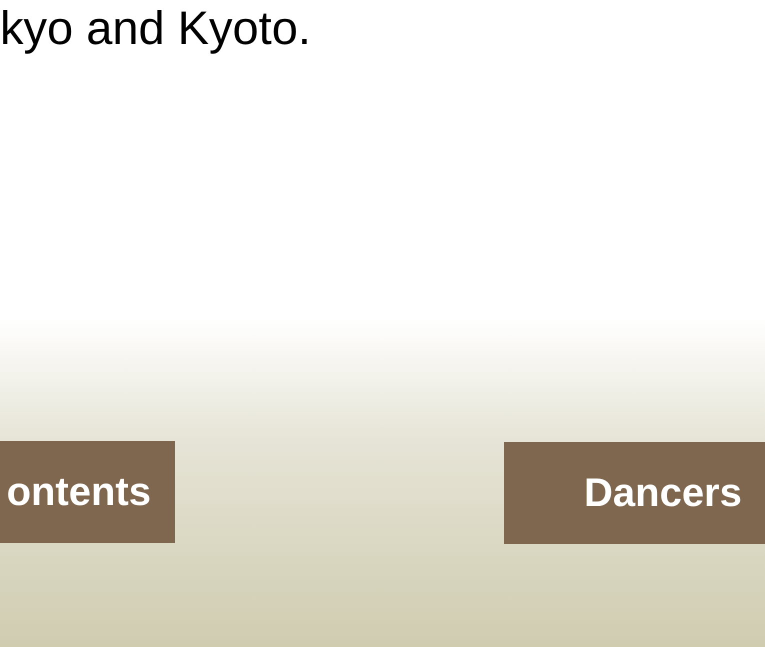  What do you see at coordinates (156, 27) in the screenshot?
I see `intro-text: kyo and Kyoto.` at bounding box center [156, 27].